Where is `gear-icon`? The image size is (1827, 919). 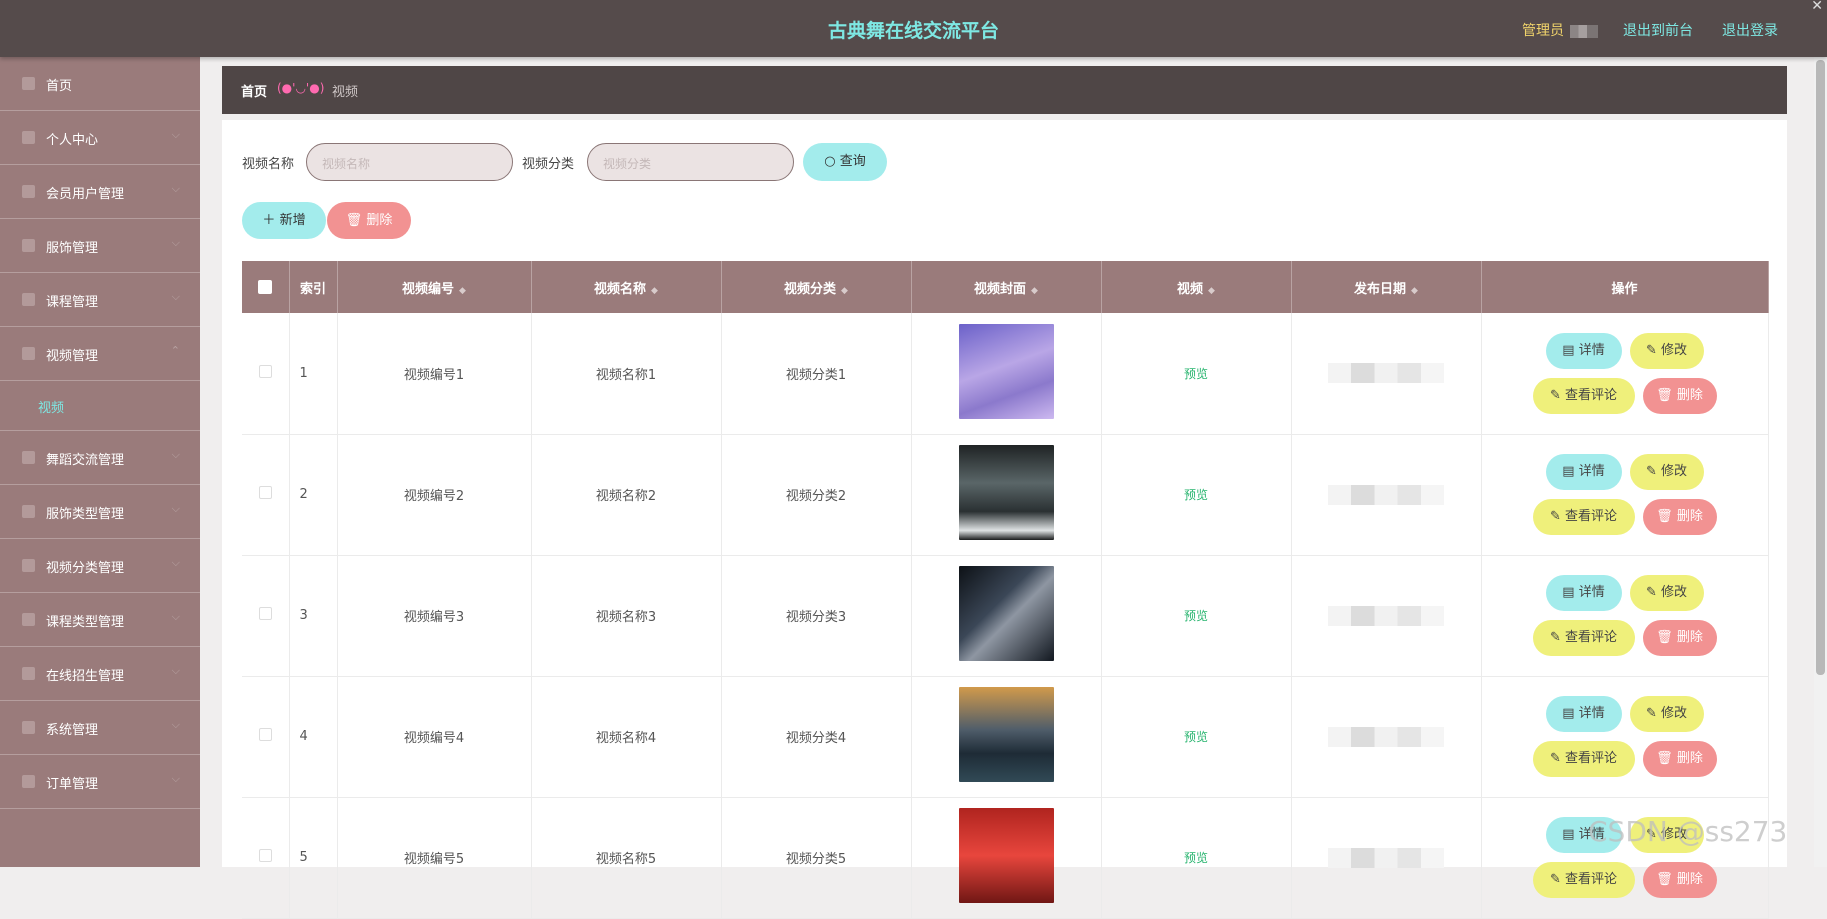 gear-icon is located at coordinates (28, 727).